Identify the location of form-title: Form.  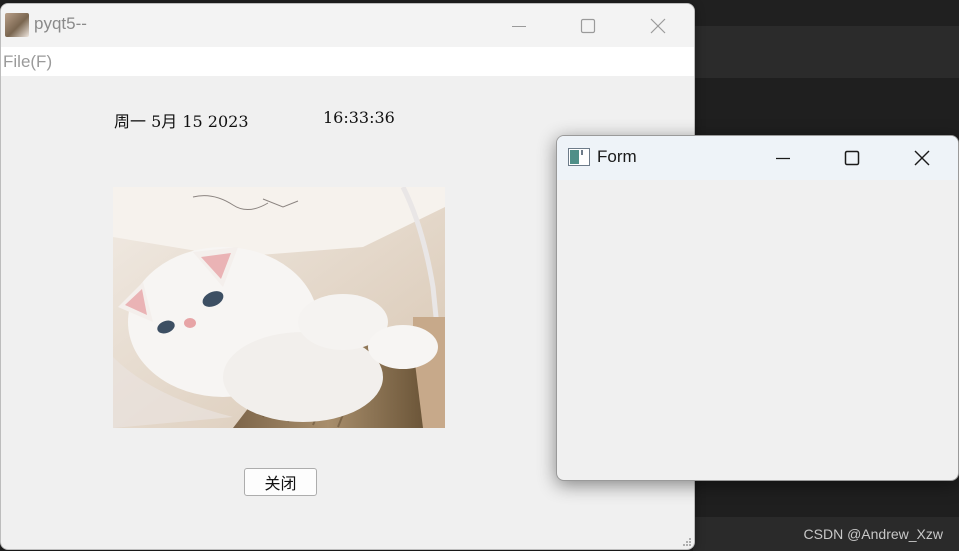
(617, 156).